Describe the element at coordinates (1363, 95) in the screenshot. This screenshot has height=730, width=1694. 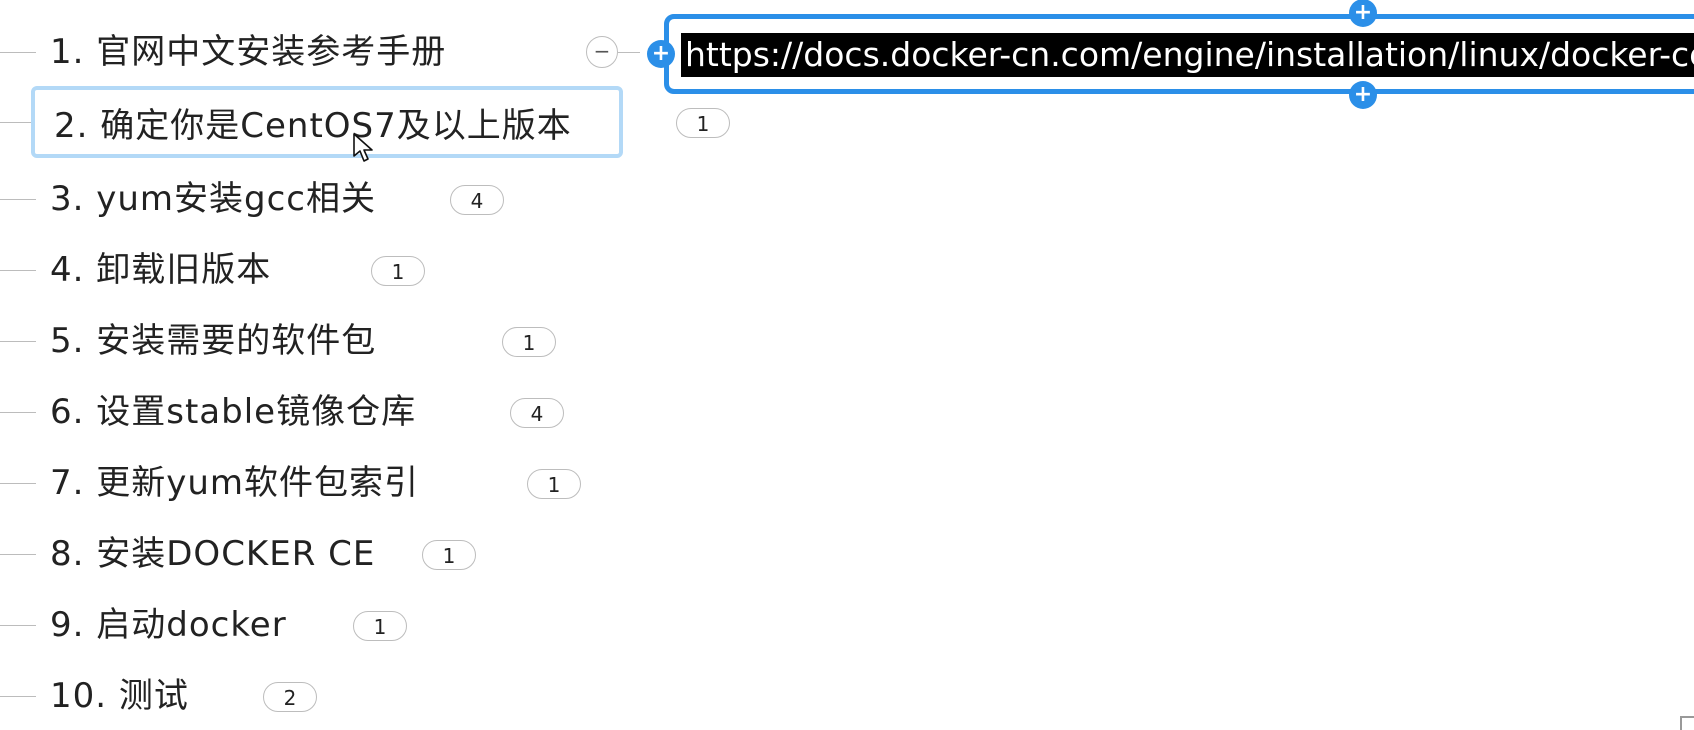
I see `add-bottom-handle-icon: +` at that location.